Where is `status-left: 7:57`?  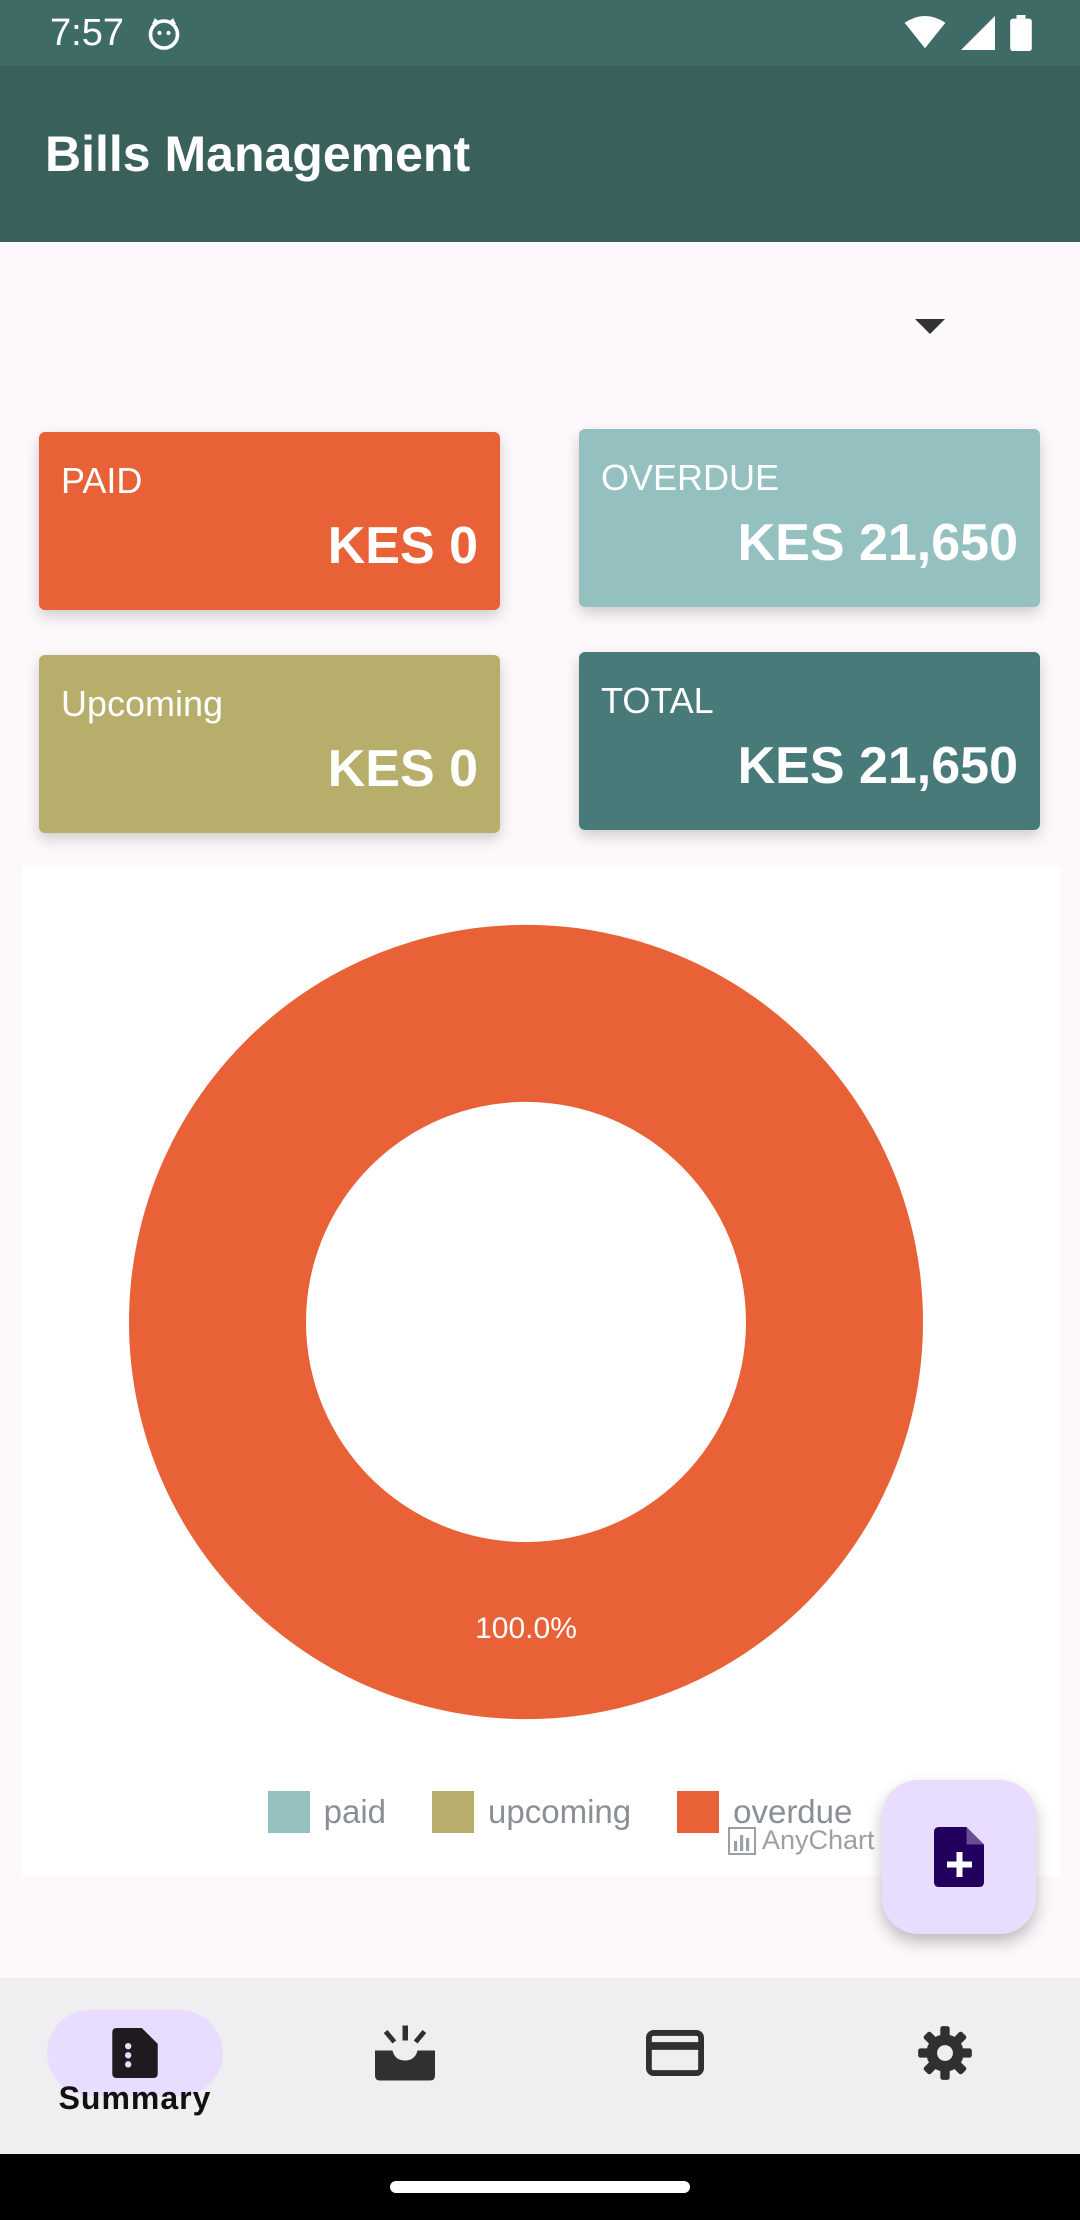 status-left: 7:57 is located at coordinates (116, 33).